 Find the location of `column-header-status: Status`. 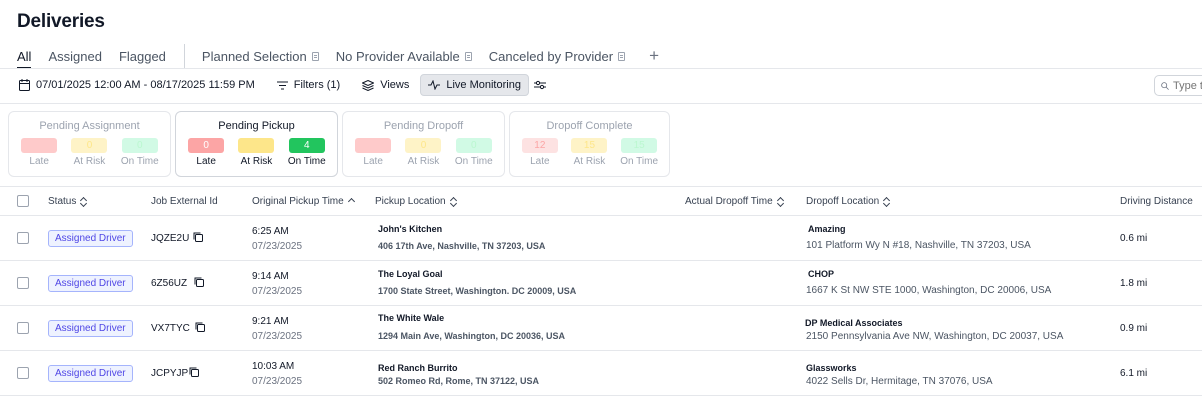

column-header-status: Status is located at coordinates (67, 201).